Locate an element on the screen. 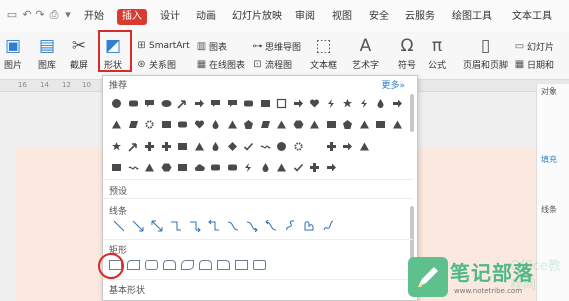 The image size is (569, 301). chart-button: ▥ 图表 is located at coordinates (211, 46).